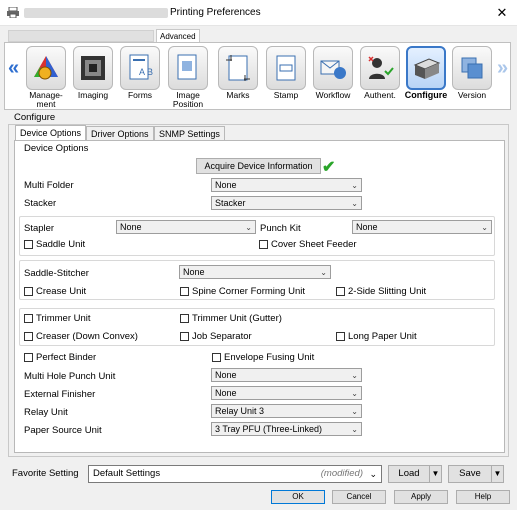 The height and width of the screenshot is (510, 517). What do you see at coordinates (409, 474) in the screenshot?
I see `load-button: Load` at bounding box center [409, 474].